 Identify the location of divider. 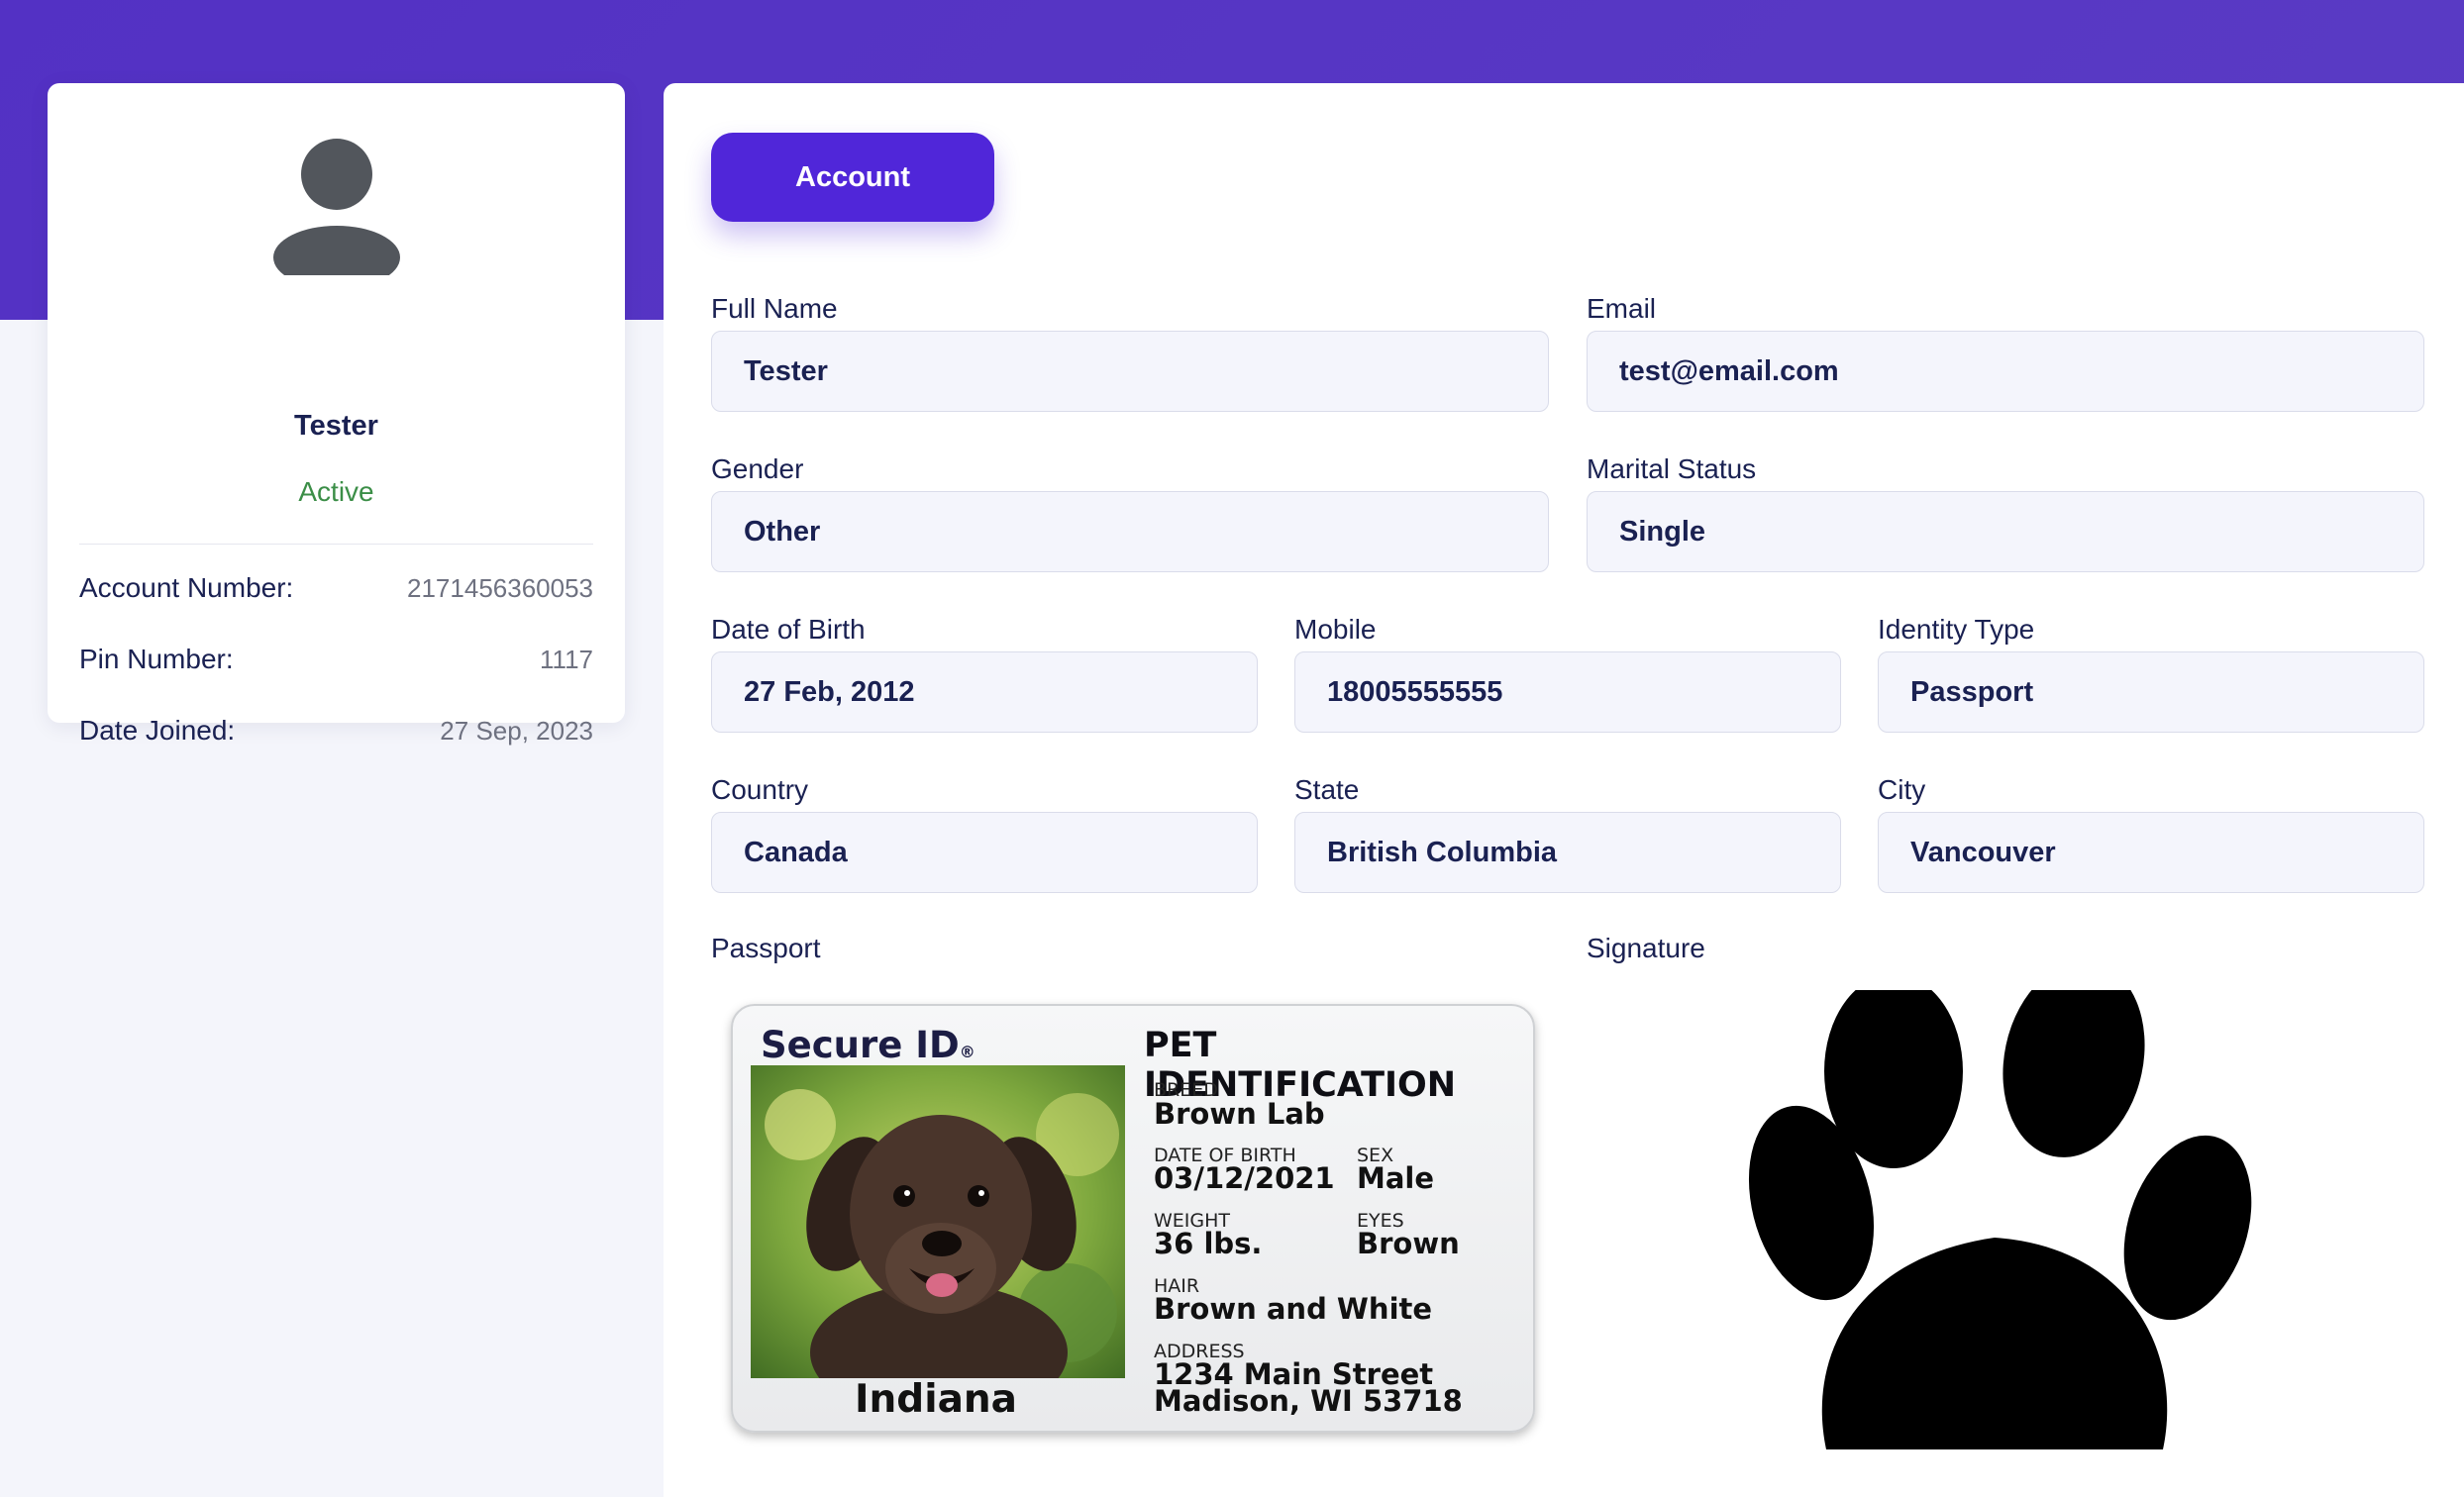
(336, 544).